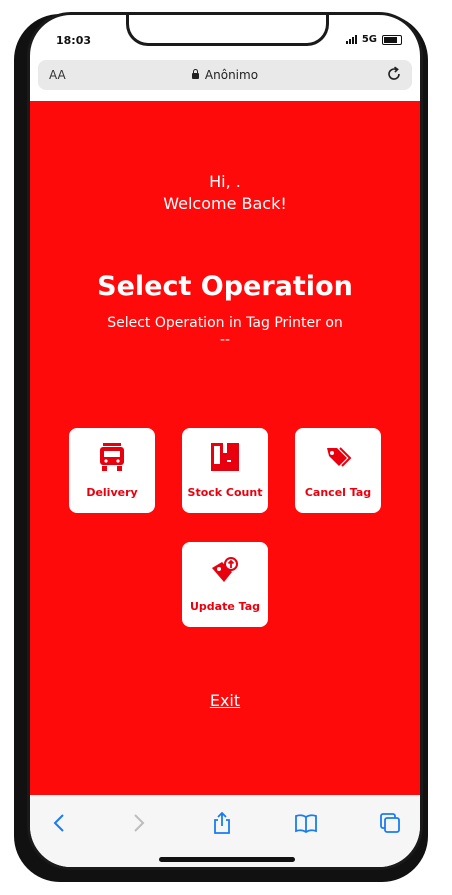  Describe the element at coordinates (74, 40) in the screenshot. I see `status-time: 18:03` at that location.